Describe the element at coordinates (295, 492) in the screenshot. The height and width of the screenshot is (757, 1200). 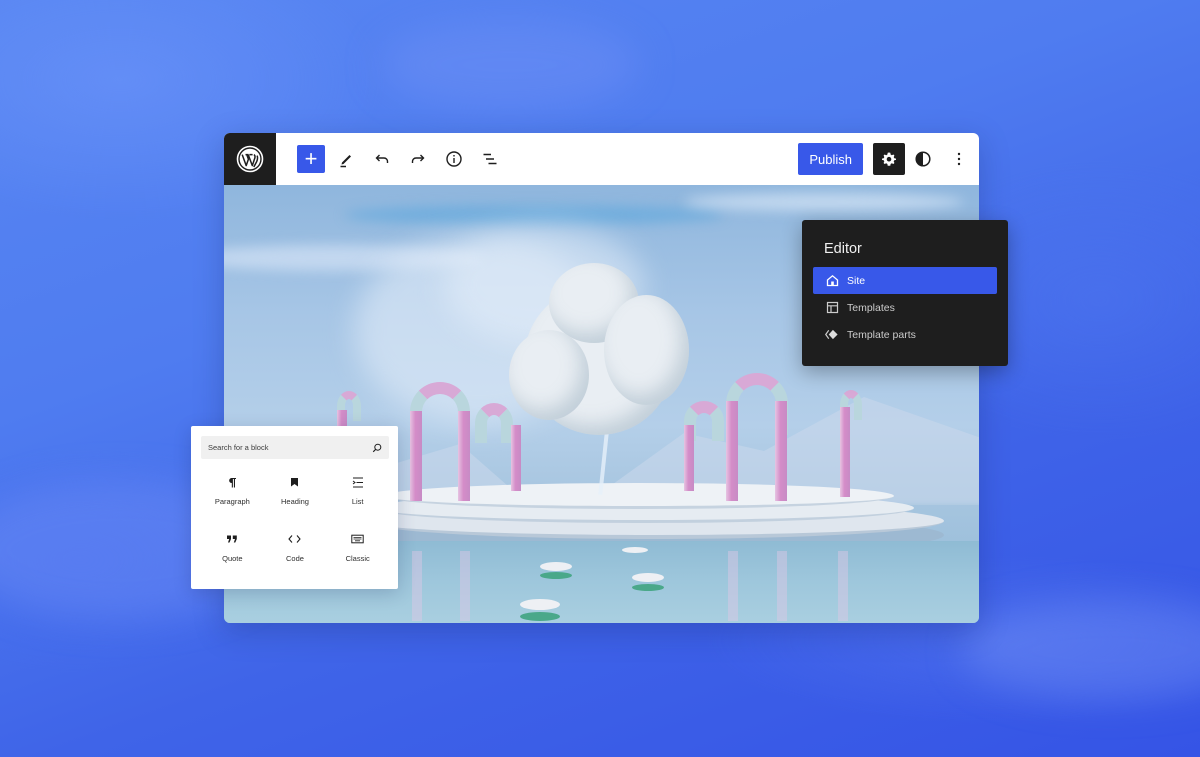
I see `block-heading: Heading` at that location.